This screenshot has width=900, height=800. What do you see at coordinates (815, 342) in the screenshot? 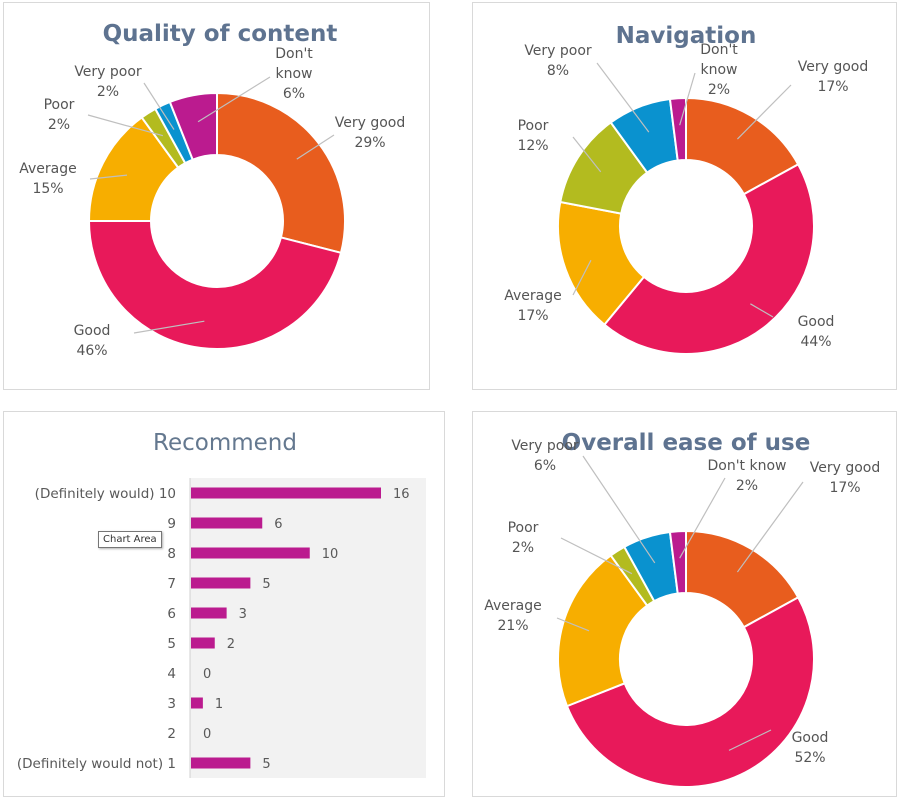
I see `slice-percent-good: 44%` at bounding box center [815, 342].